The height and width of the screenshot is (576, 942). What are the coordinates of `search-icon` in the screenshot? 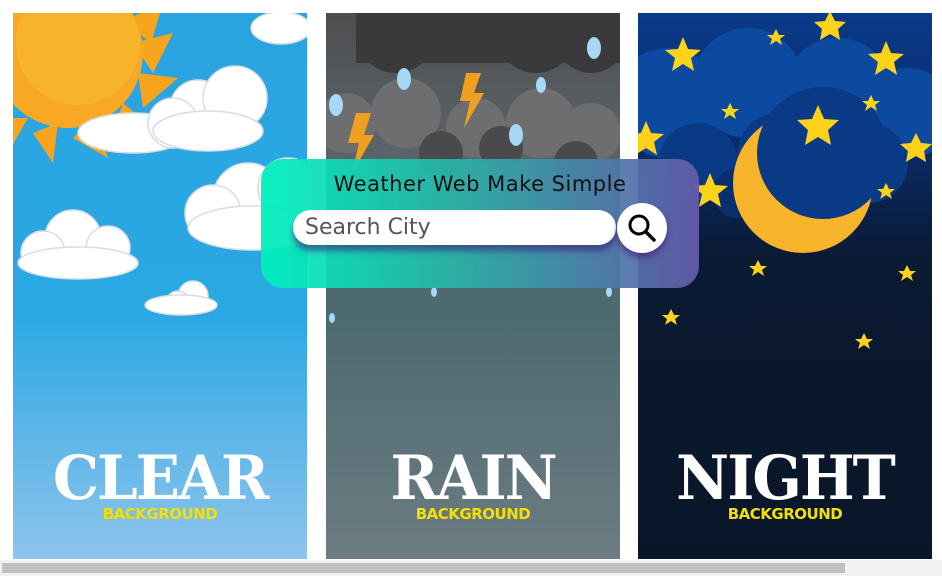 It's located at (642, 228).